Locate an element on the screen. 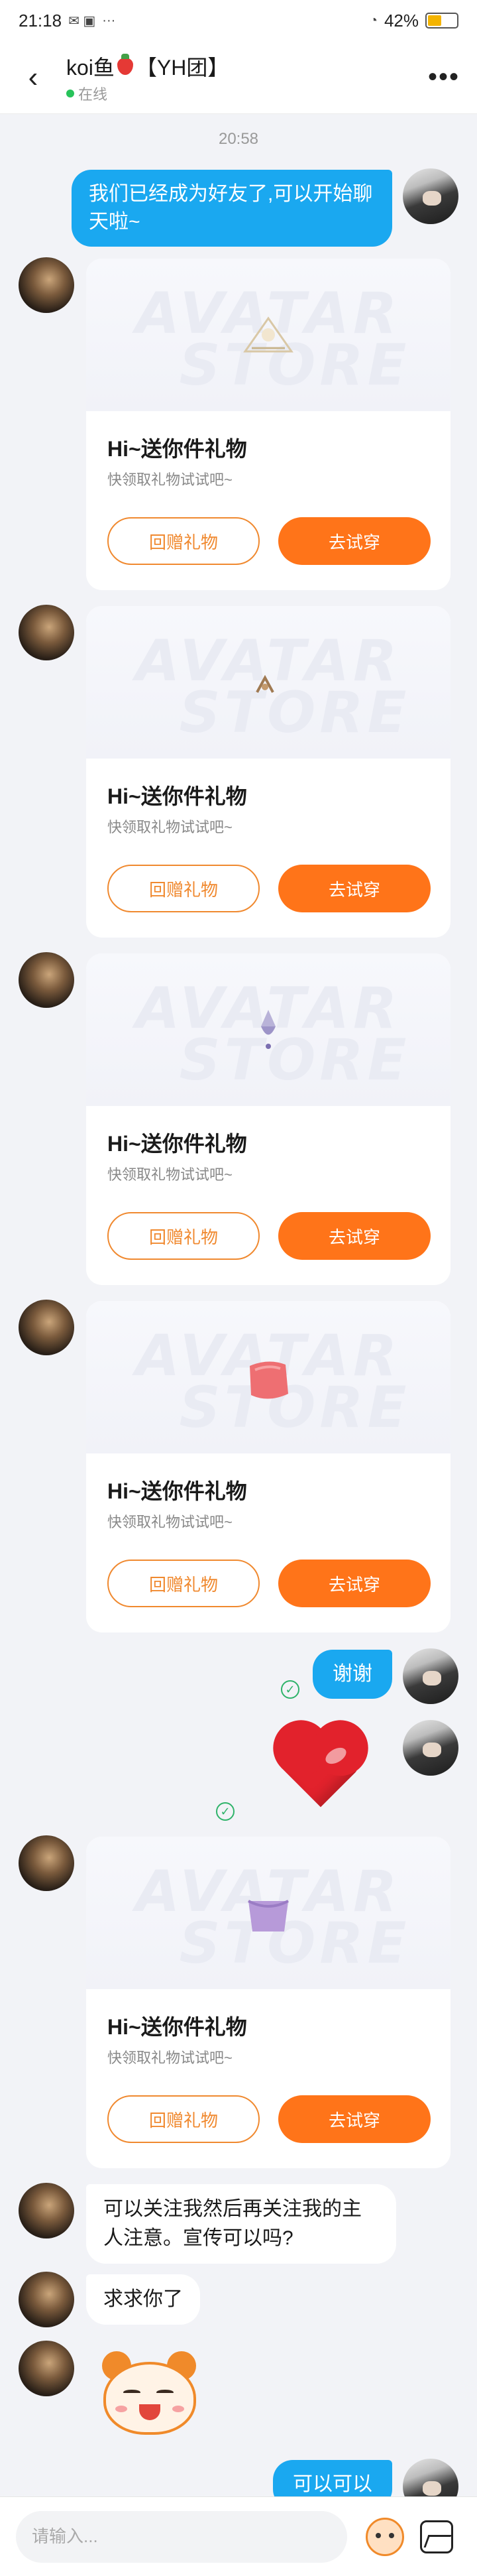 This screenshot has height=2576, width=477. wifi-icon: ◔ is located at coordinates (373, 20).